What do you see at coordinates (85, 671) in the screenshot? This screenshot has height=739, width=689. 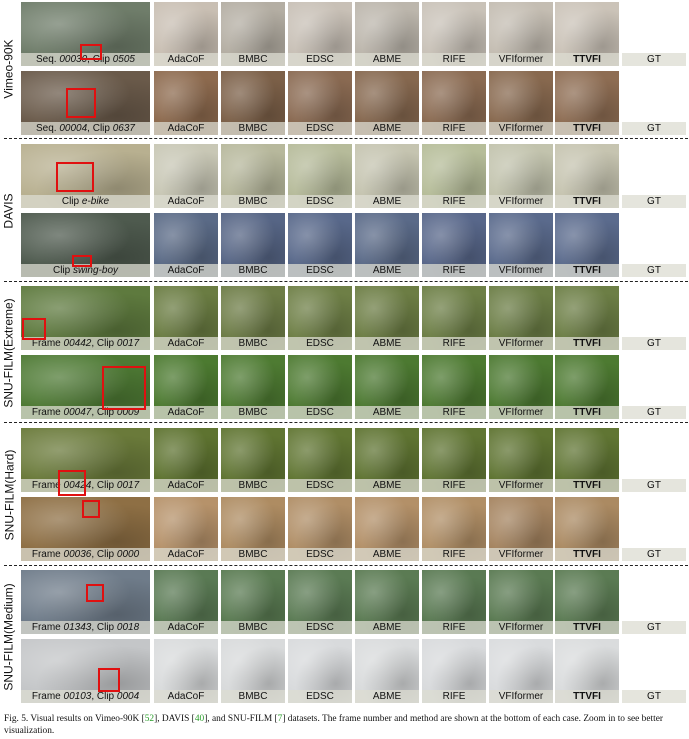 I see `frame-thumbnail: Frame 00103, Clip 0004` at bounding box center [85, 671].